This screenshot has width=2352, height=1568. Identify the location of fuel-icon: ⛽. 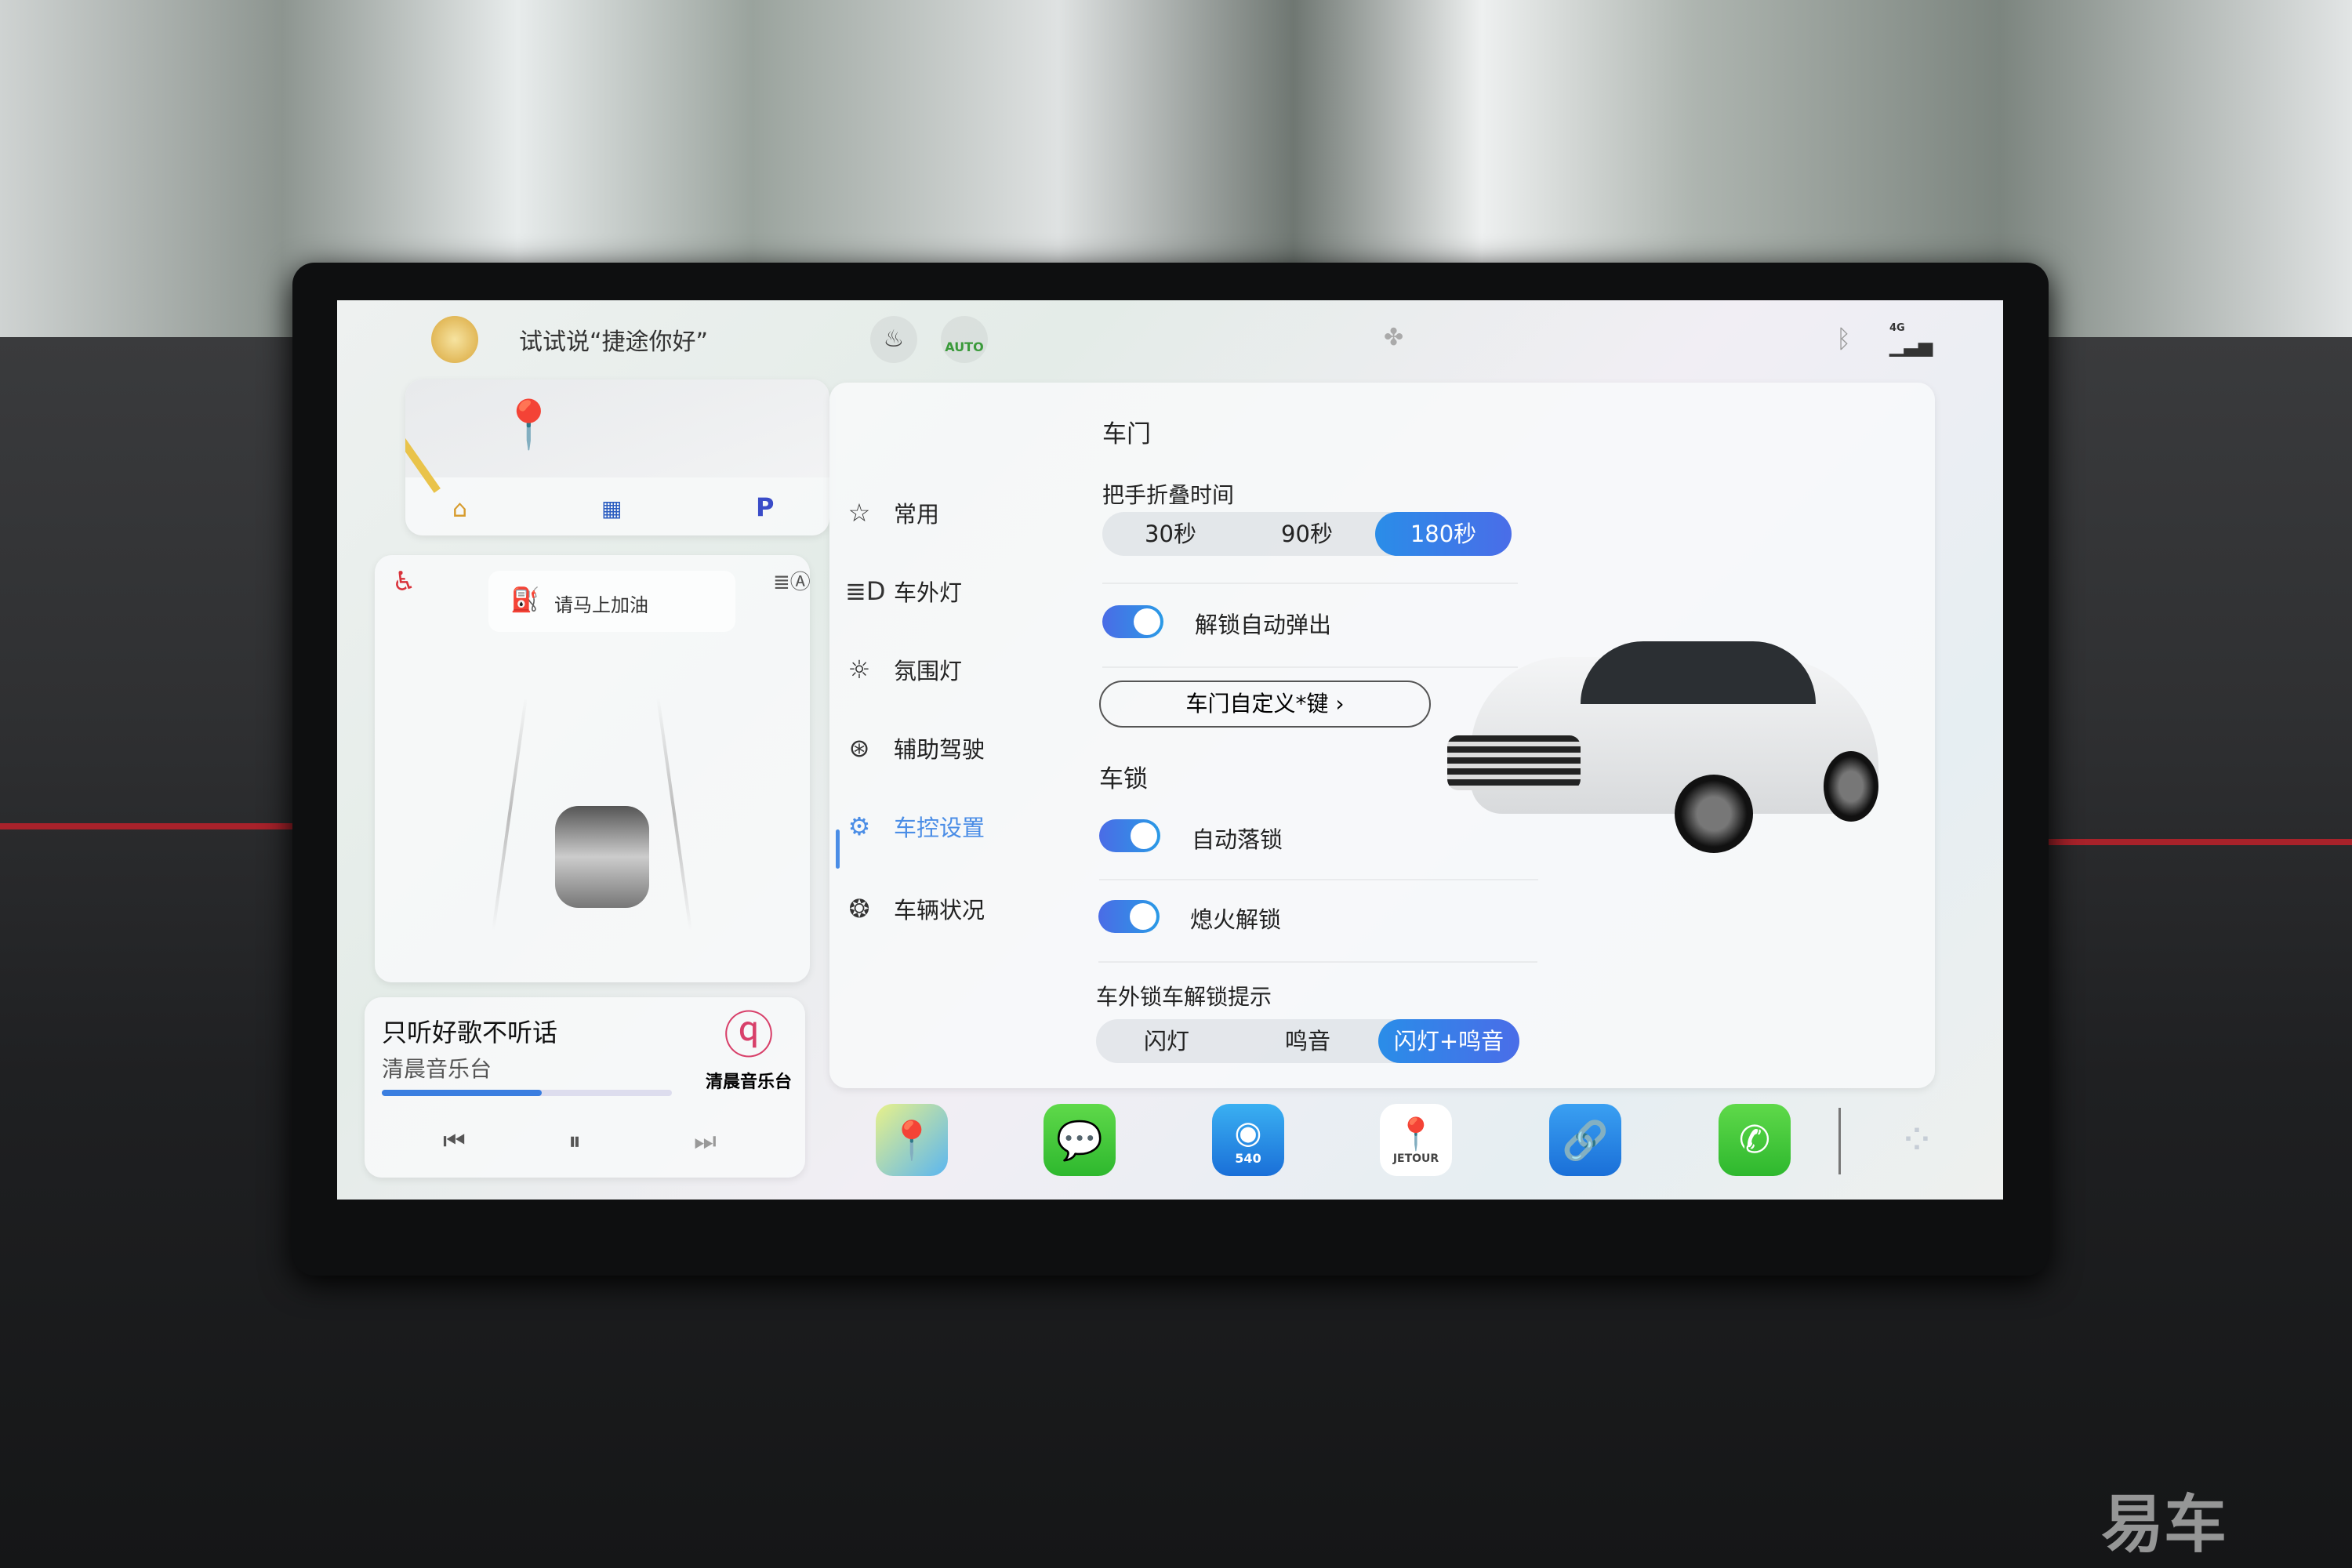
(525, 600).